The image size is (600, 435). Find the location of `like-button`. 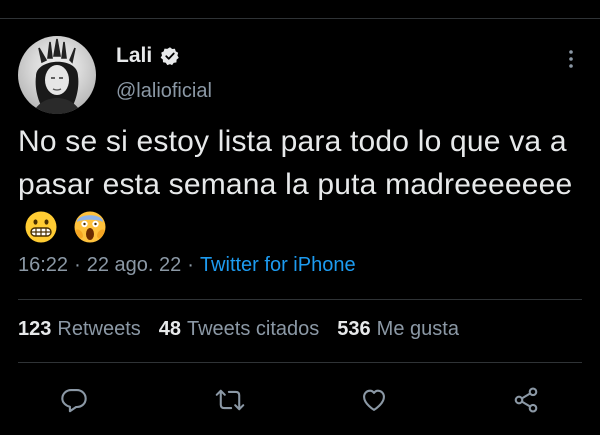

like-button is located at coordinates (374, 400).